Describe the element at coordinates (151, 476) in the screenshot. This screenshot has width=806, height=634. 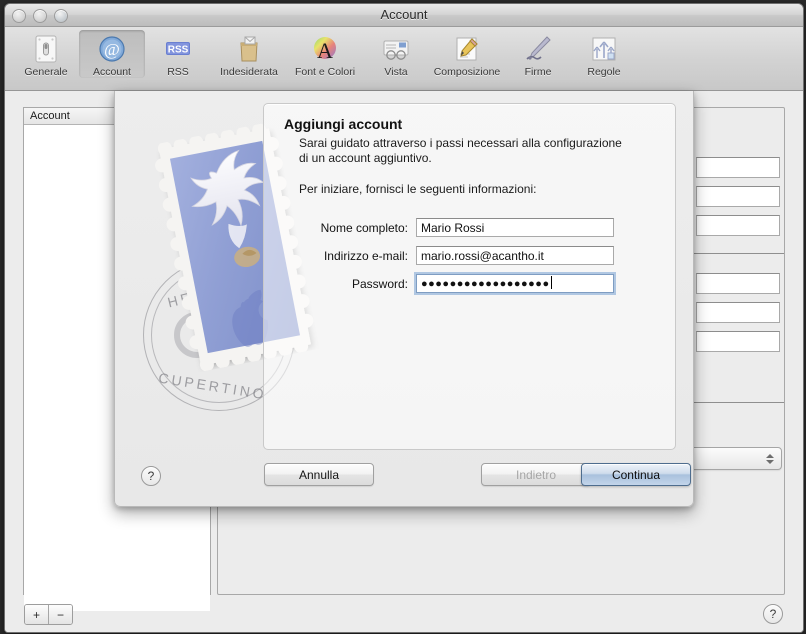
I see `sheet-help-button: ?` at that location.